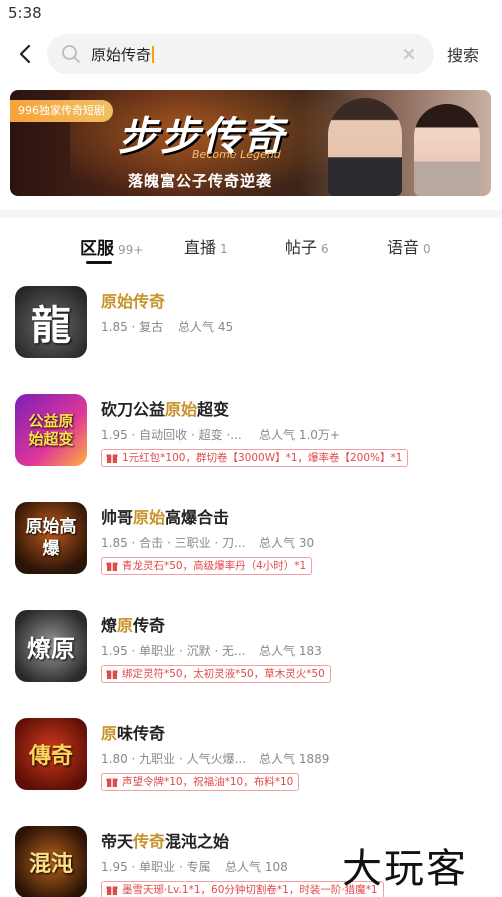  Describe the element at coordinates (200, 181) in the screenshot. I see `banner-subtitle: 落魄富公子传奇逆袭` at that location.